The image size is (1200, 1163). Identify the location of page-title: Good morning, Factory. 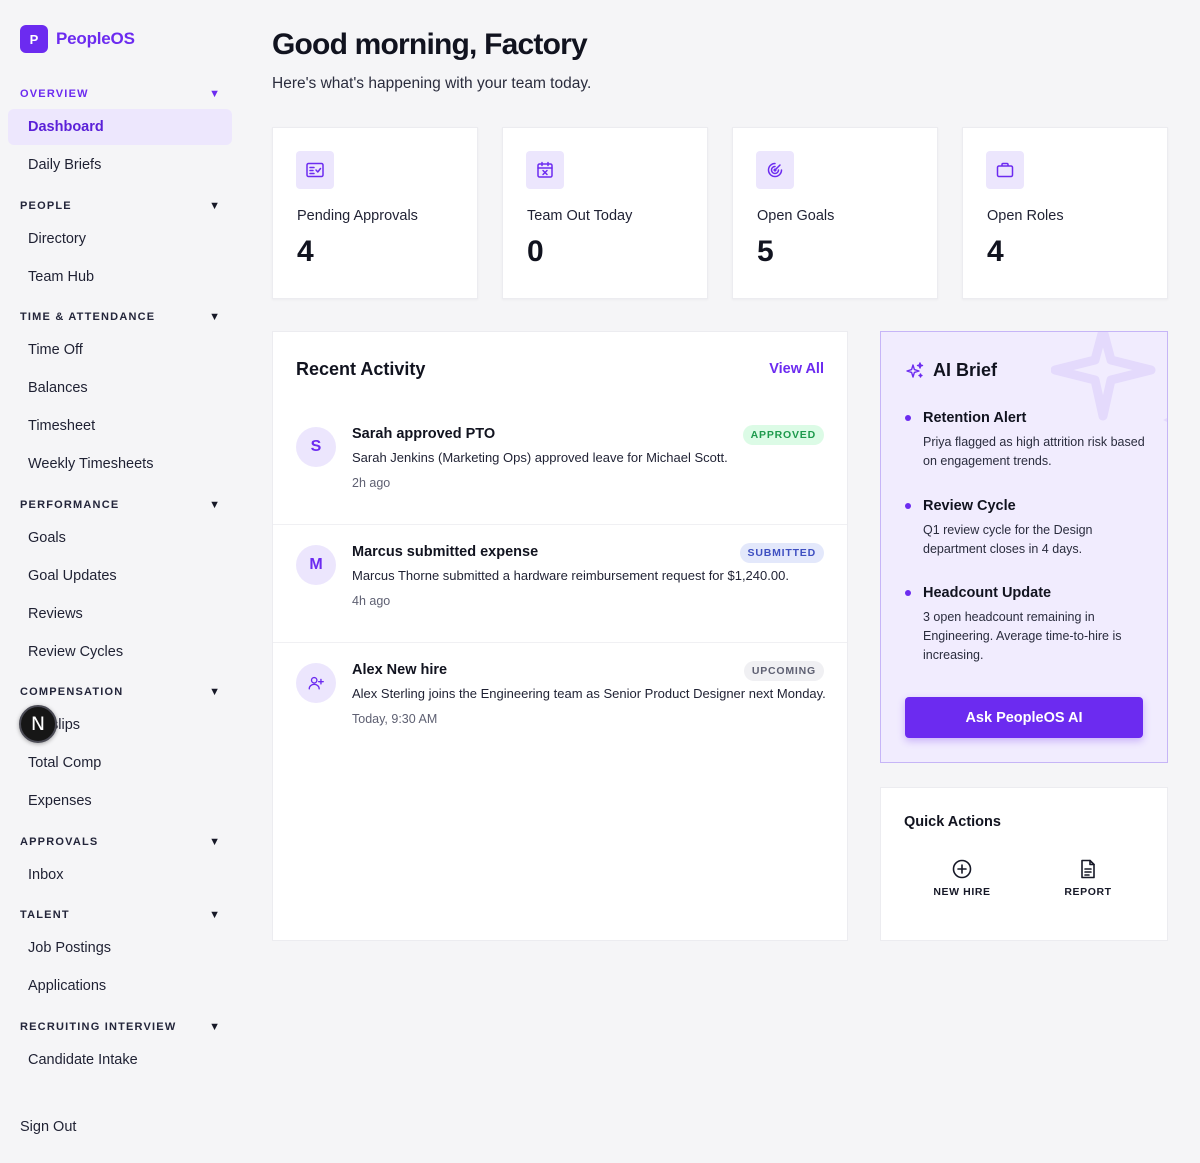
(430, 44).